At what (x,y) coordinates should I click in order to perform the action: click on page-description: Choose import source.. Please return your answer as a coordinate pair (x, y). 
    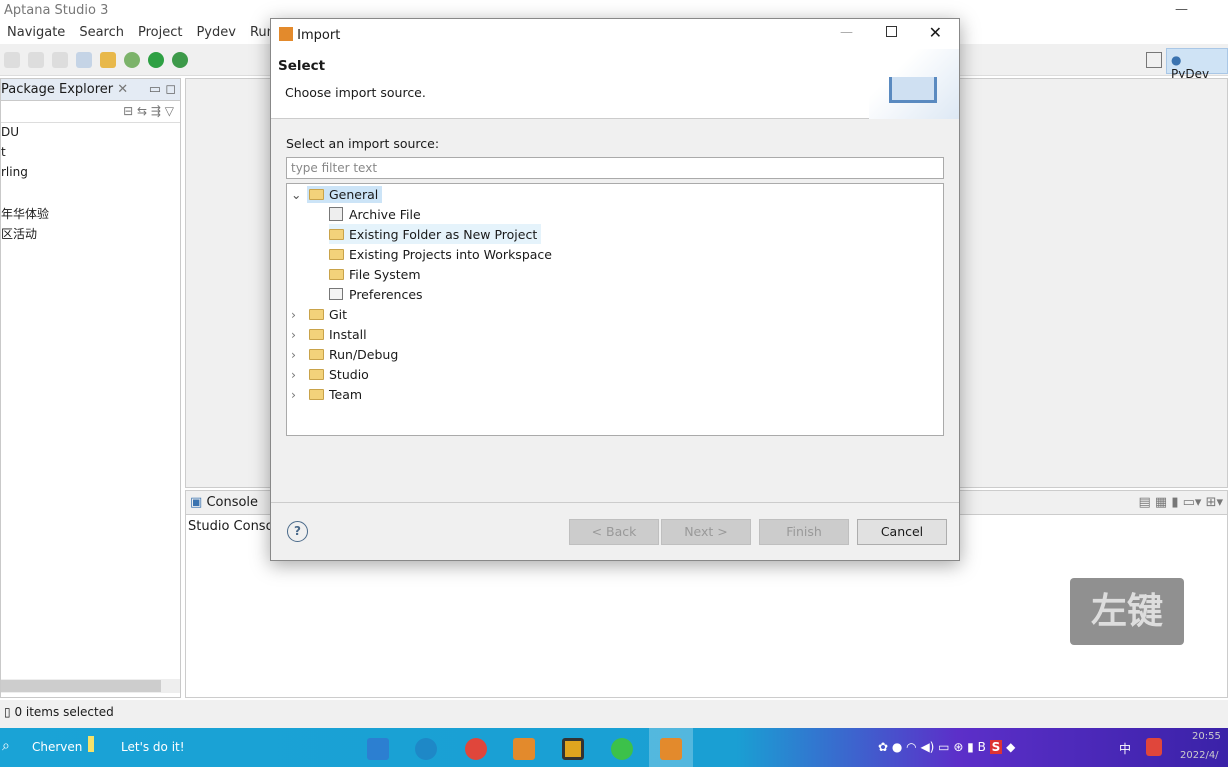
    Looking at the image, I should click on (355, 92).